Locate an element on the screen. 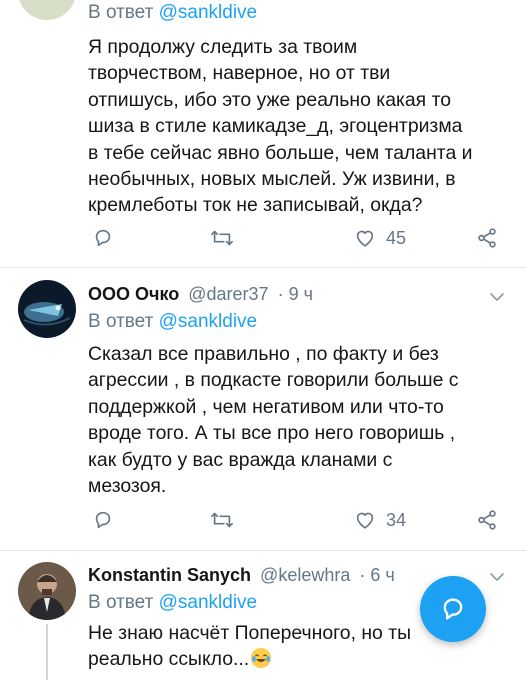 The image size is (526, 680). tweet-text-line: вроде того. А ты все про него говоришь , is located at coordinates (272, 433).